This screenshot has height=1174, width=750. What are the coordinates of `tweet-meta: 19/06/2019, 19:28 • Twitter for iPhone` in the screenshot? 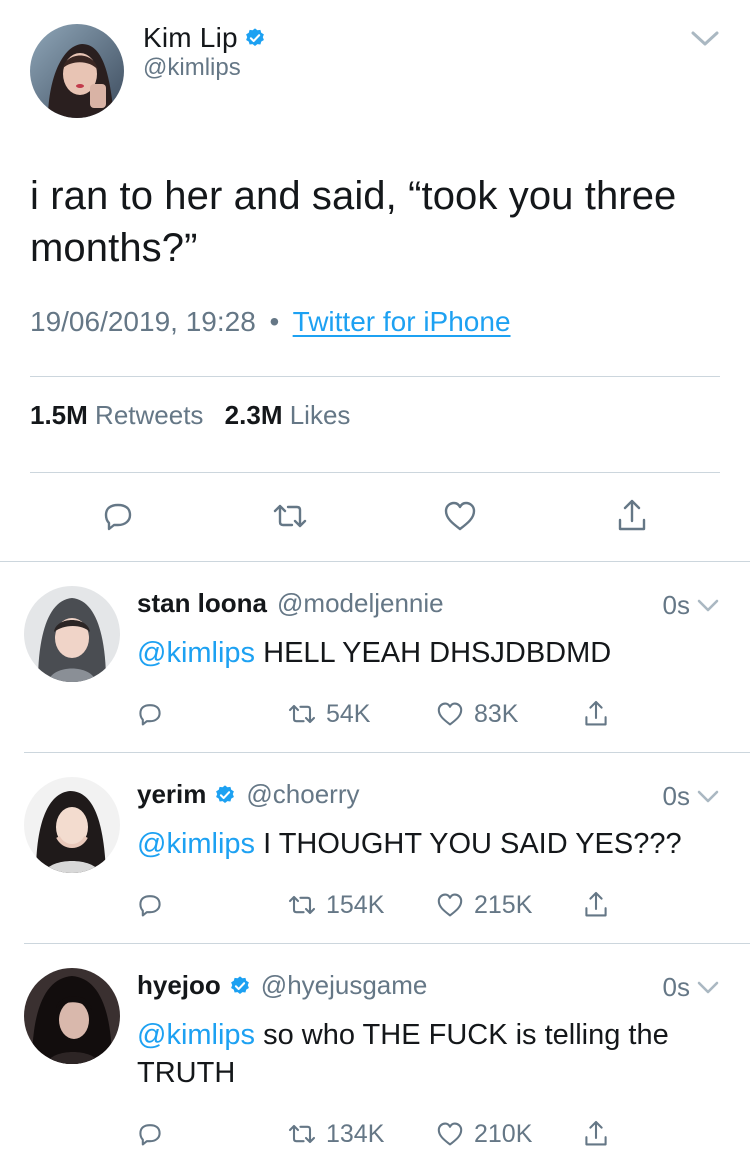 It's located at (270, 322).